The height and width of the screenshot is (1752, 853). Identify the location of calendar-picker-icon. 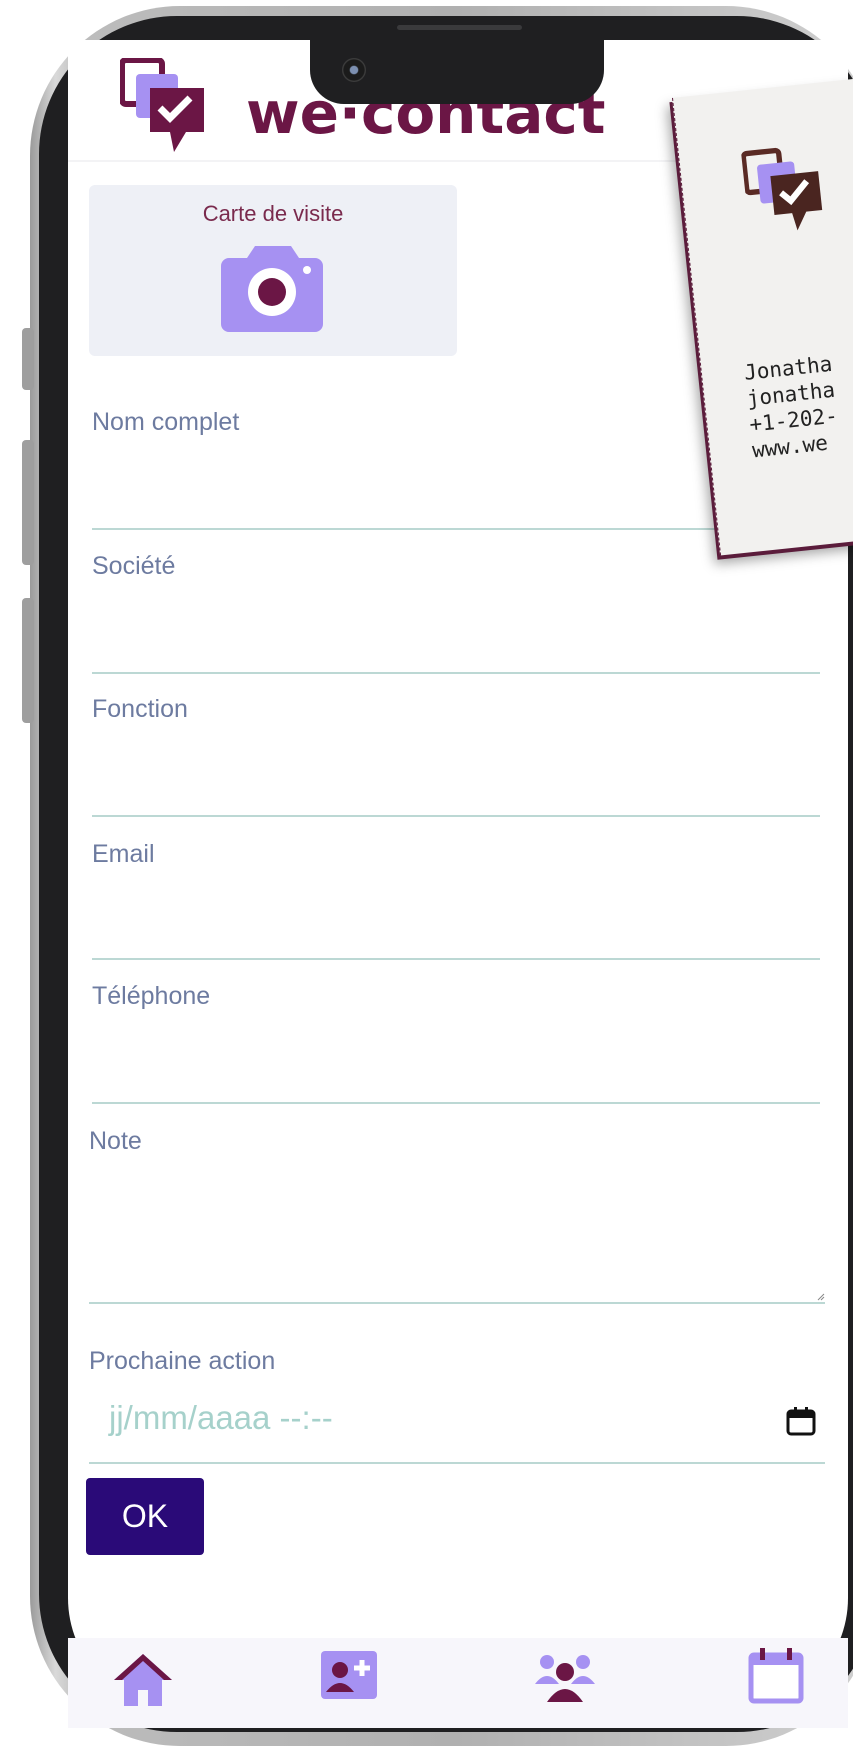
(801, 1421).